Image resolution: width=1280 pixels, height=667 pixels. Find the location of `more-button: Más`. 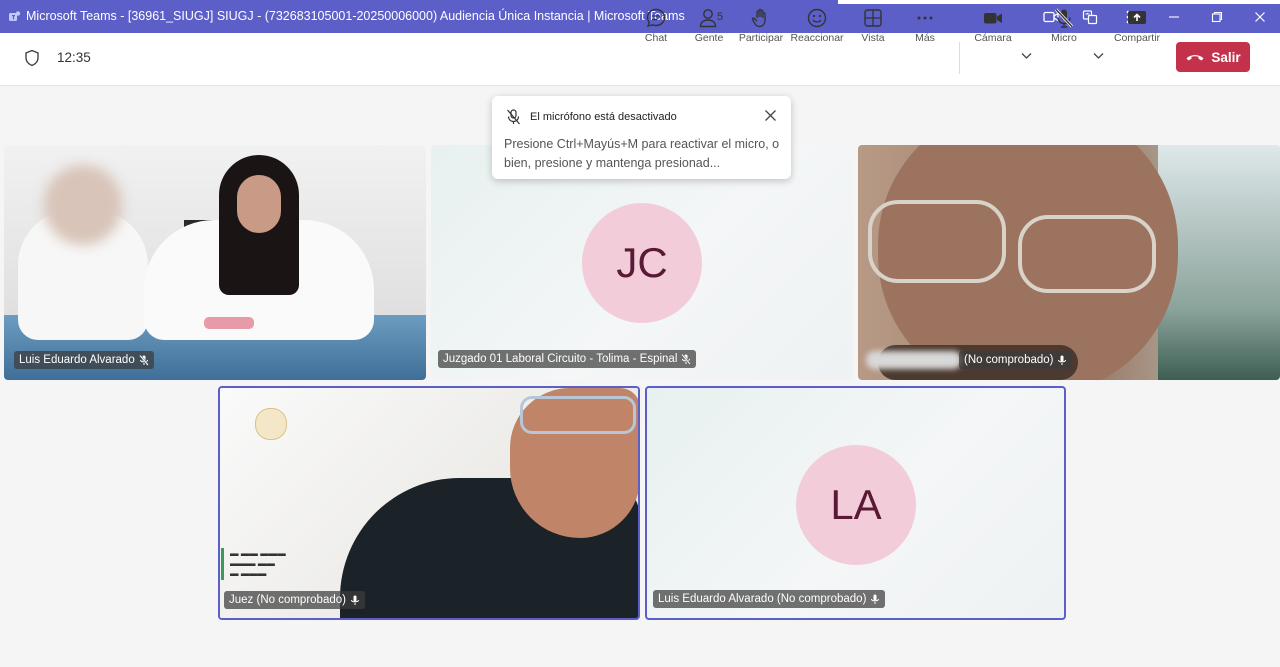

more-button: Más is located at coordinates (925, 29).